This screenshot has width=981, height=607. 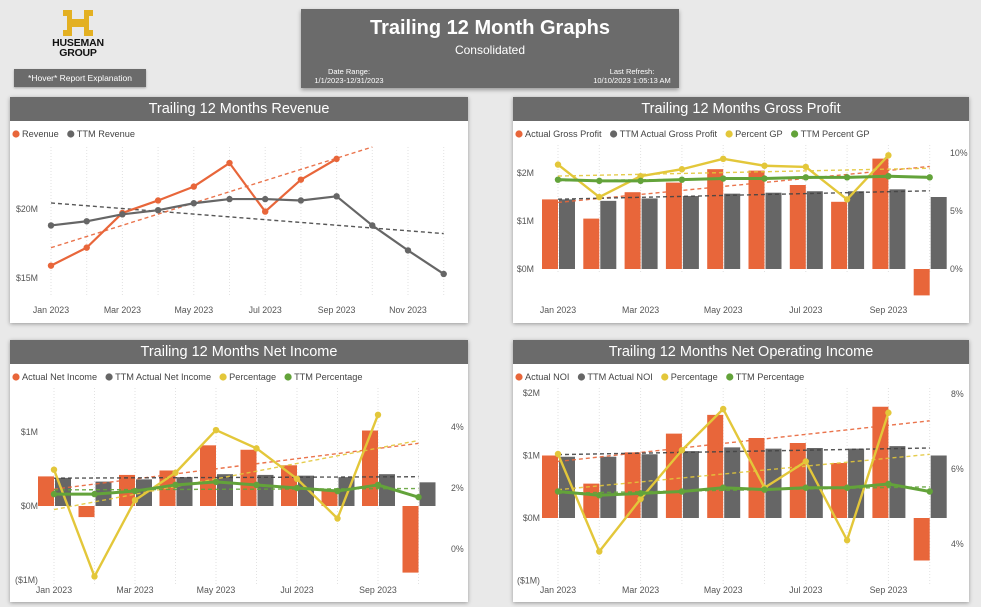 I want to click on gross-profit-x-tick-label: Jul 2023, so click(x=805, y=310).